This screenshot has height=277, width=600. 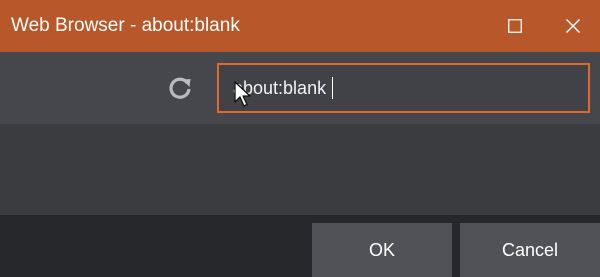 I want to click on close-icon, so click(x=573, y=26).